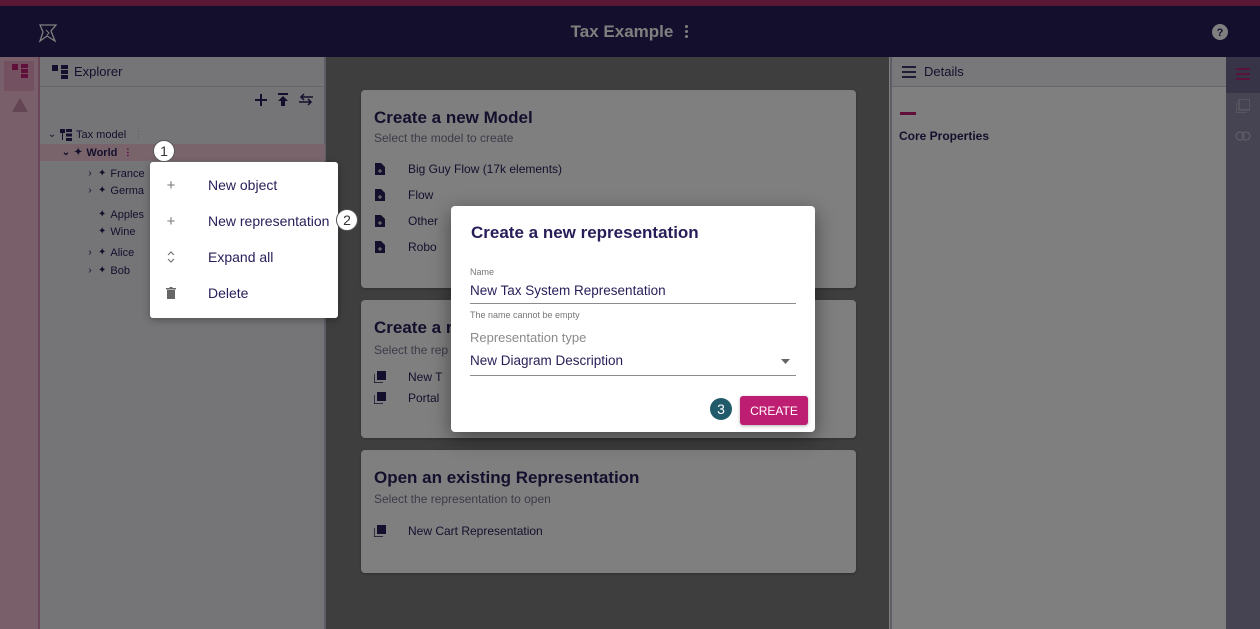 Image resolution: width=1260 pixels, height=629 pixels. I want to click on menu-item-expand-all: Expand all, so click(244, 257).